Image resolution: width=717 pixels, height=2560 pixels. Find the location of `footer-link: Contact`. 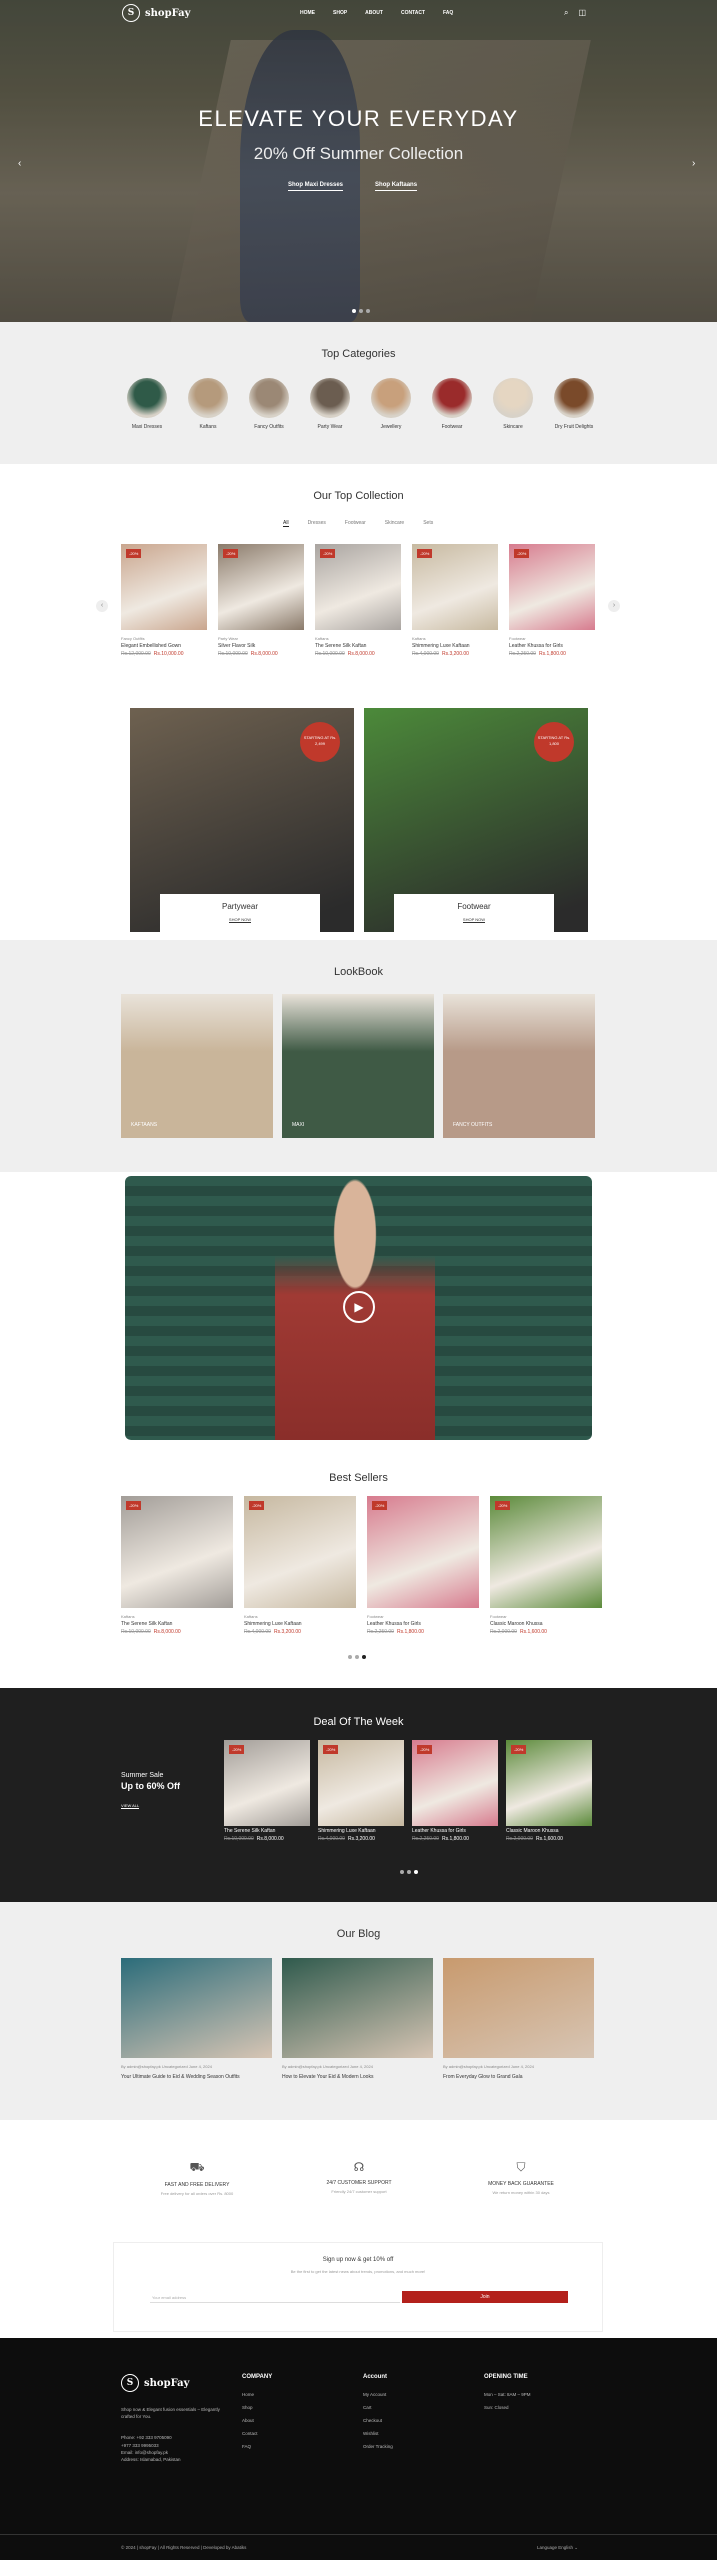

footer-link: Contact is located at coordinates (257, 2433).